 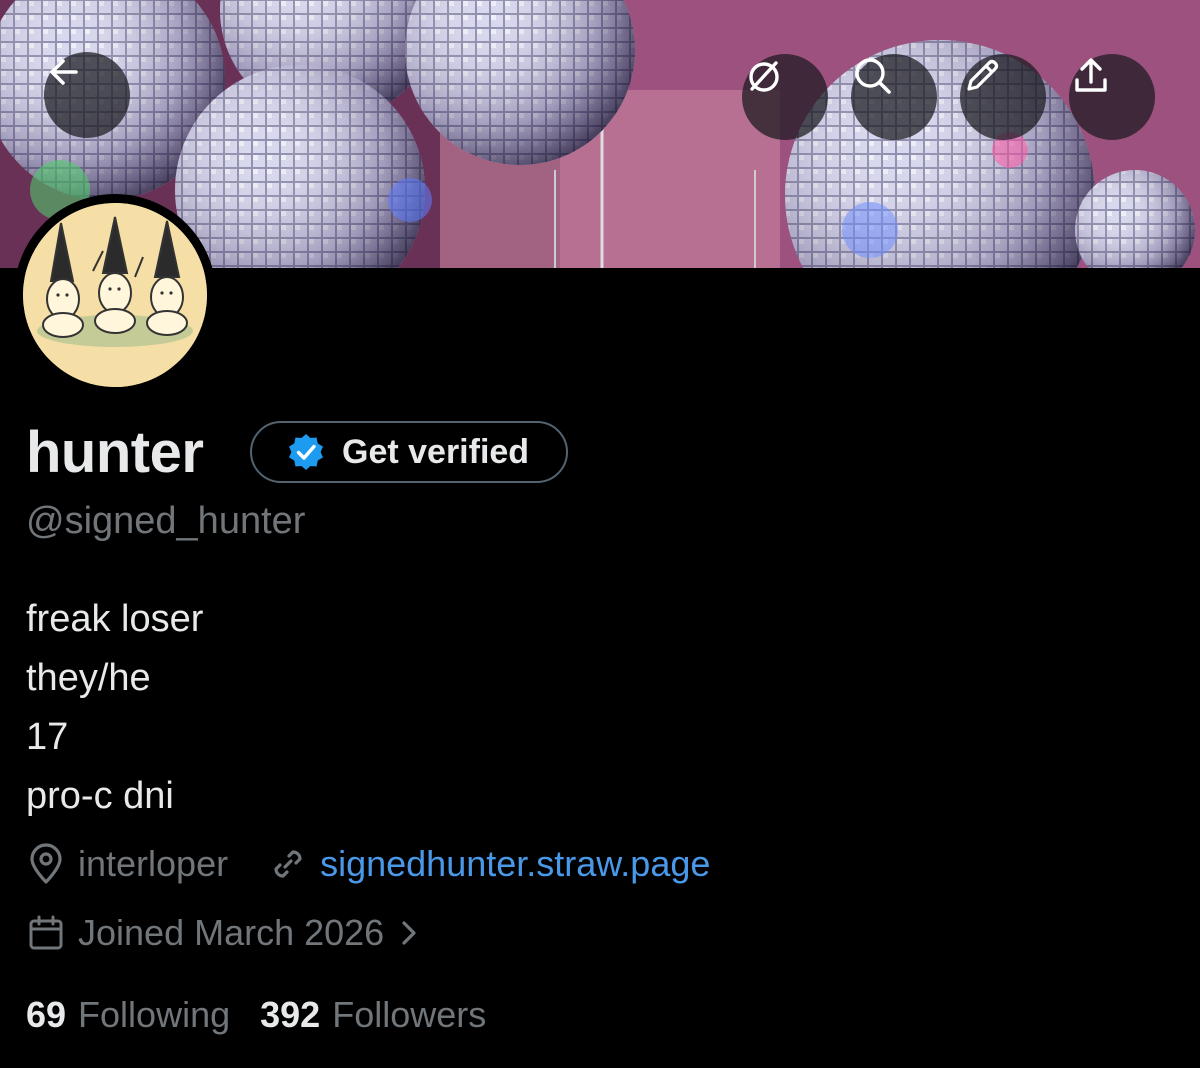 What do you see at coordinates (46, 1014) in the screenshot?
I see `following-count: 69` at bounding box center [46, 1014].